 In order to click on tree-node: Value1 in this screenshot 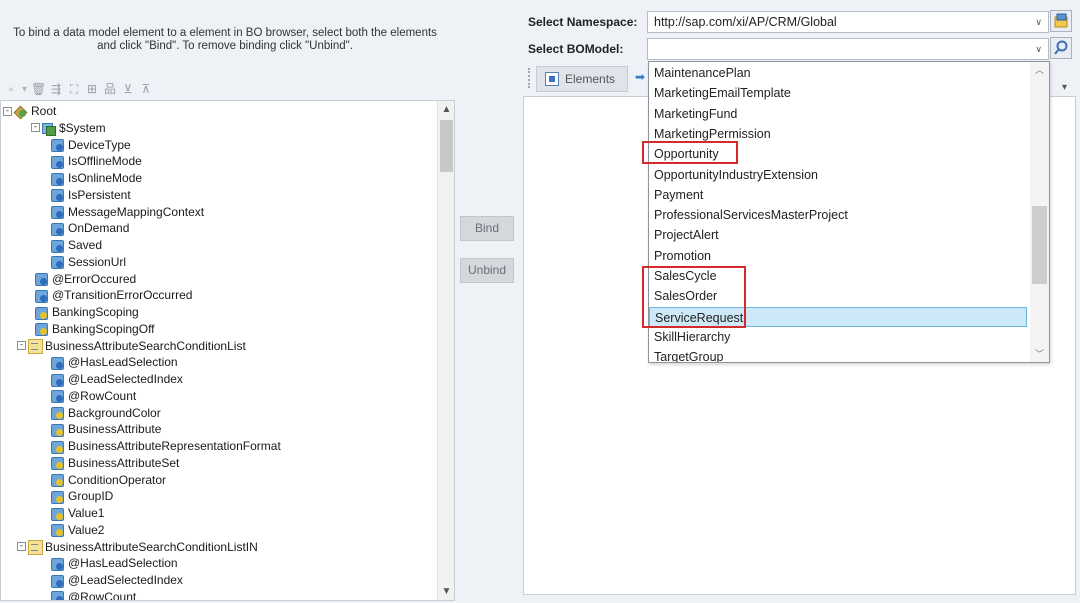, I will do `click(77, 513)`.